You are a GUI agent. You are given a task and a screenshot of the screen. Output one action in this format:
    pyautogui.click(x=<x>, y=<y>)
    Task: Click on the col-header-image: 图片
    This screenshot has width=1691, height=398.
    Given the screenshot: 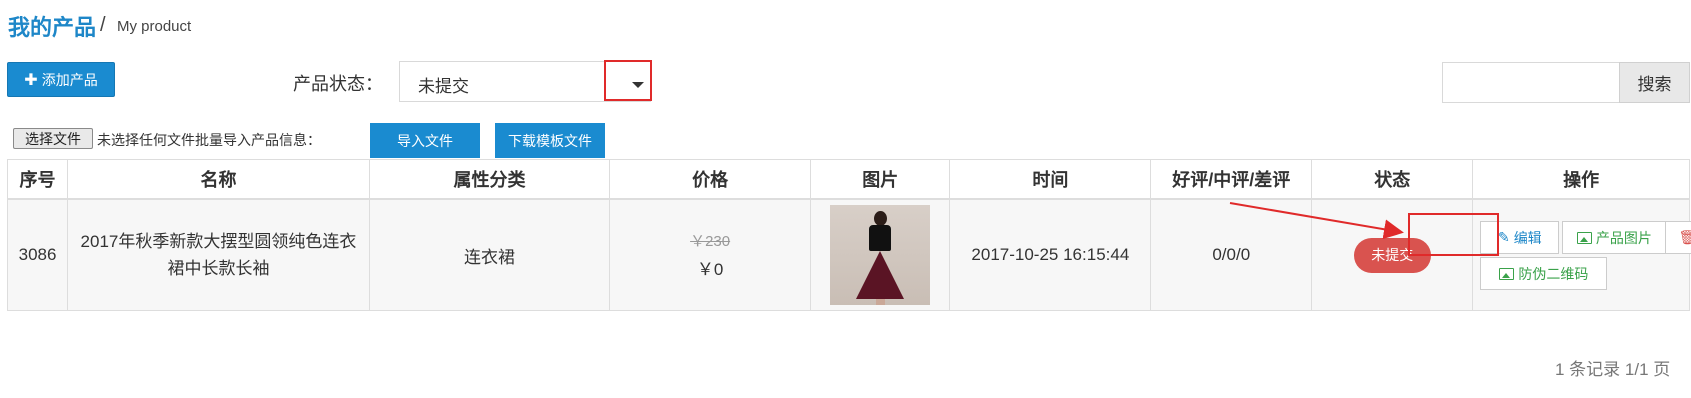 What is the action you would take?
    pyautogui.click(x=880, y=179)
    